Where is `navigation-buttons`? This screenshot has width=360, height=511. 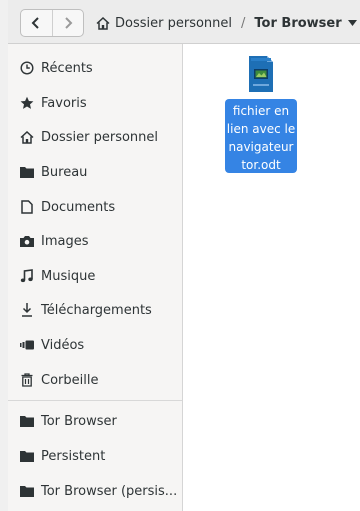 navigation-buttons is located at coordinates (52, 23).